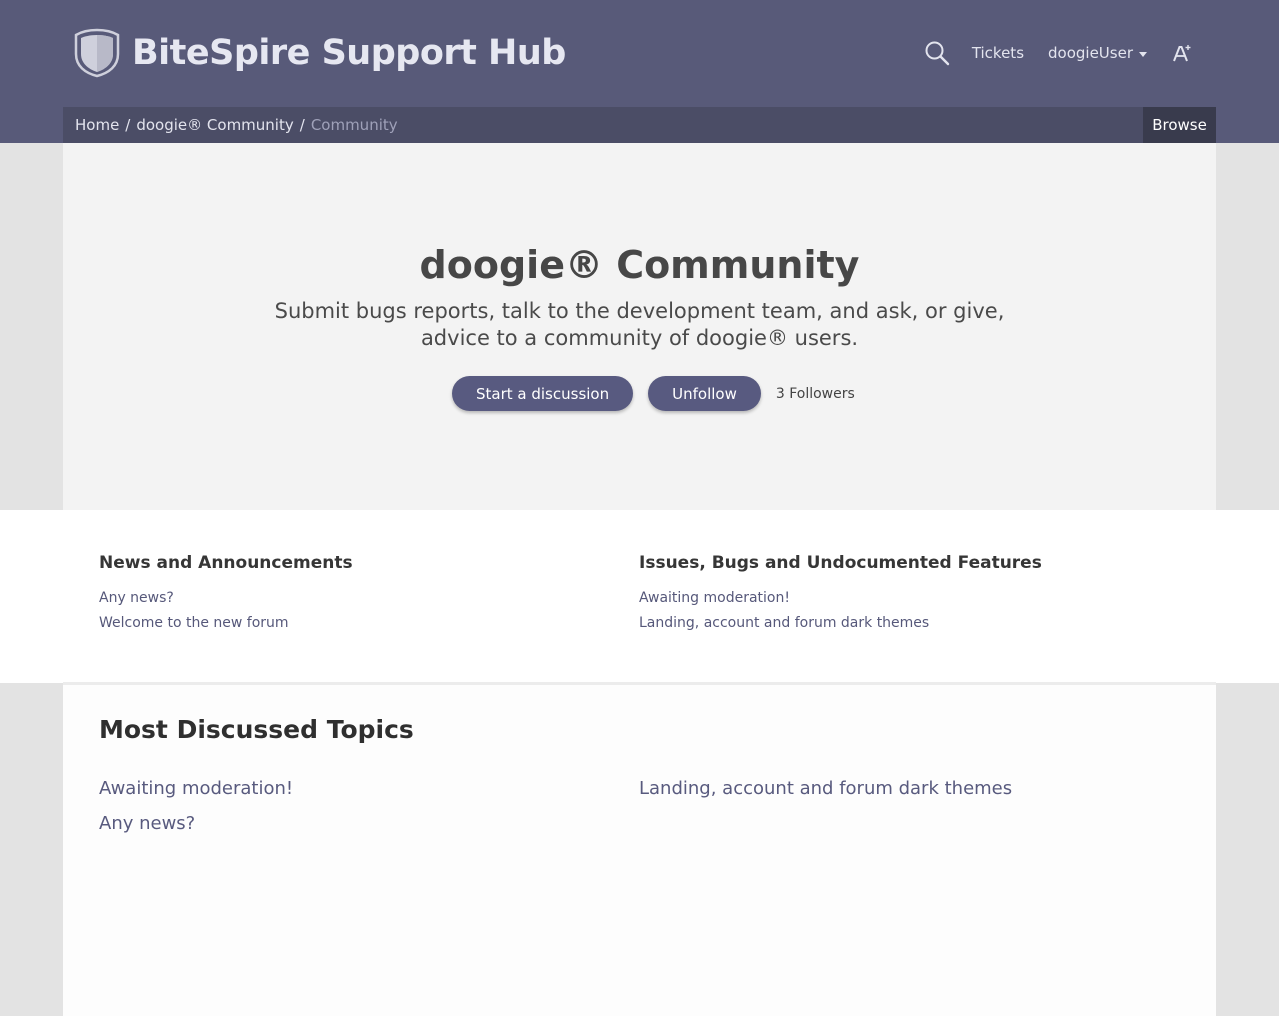 This screenshot has height=1016, width=1279. Describe the element at coordinates (899, 623) in the screenshot. I see `category-topic-link: Landing, account and forum dark themes` at that location.